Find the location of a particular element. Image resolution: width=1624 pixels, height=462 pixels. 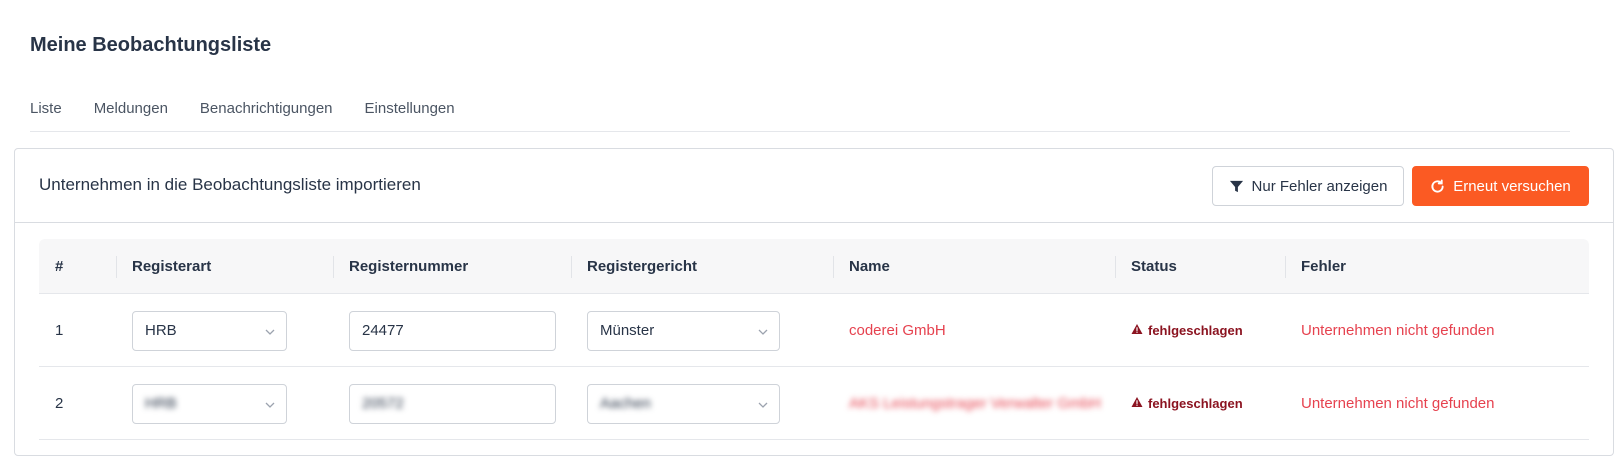

tabs-divider is located at coordinates (800, 131).